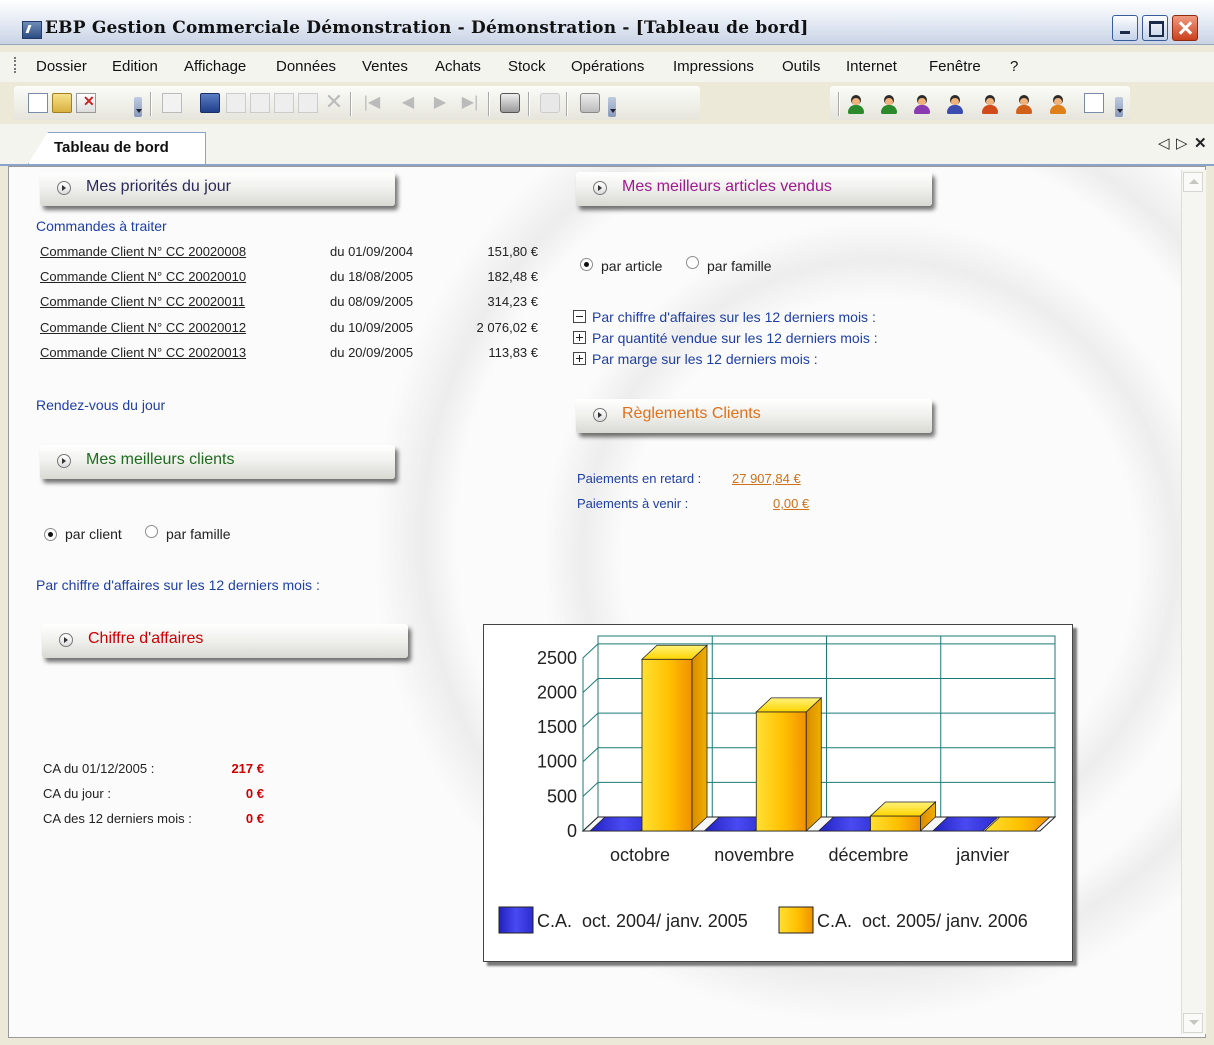  What do you see at coordinates (306, 66) in the screenshot?
I see `menu-donnees: Données` at bounding box center [306, 66].